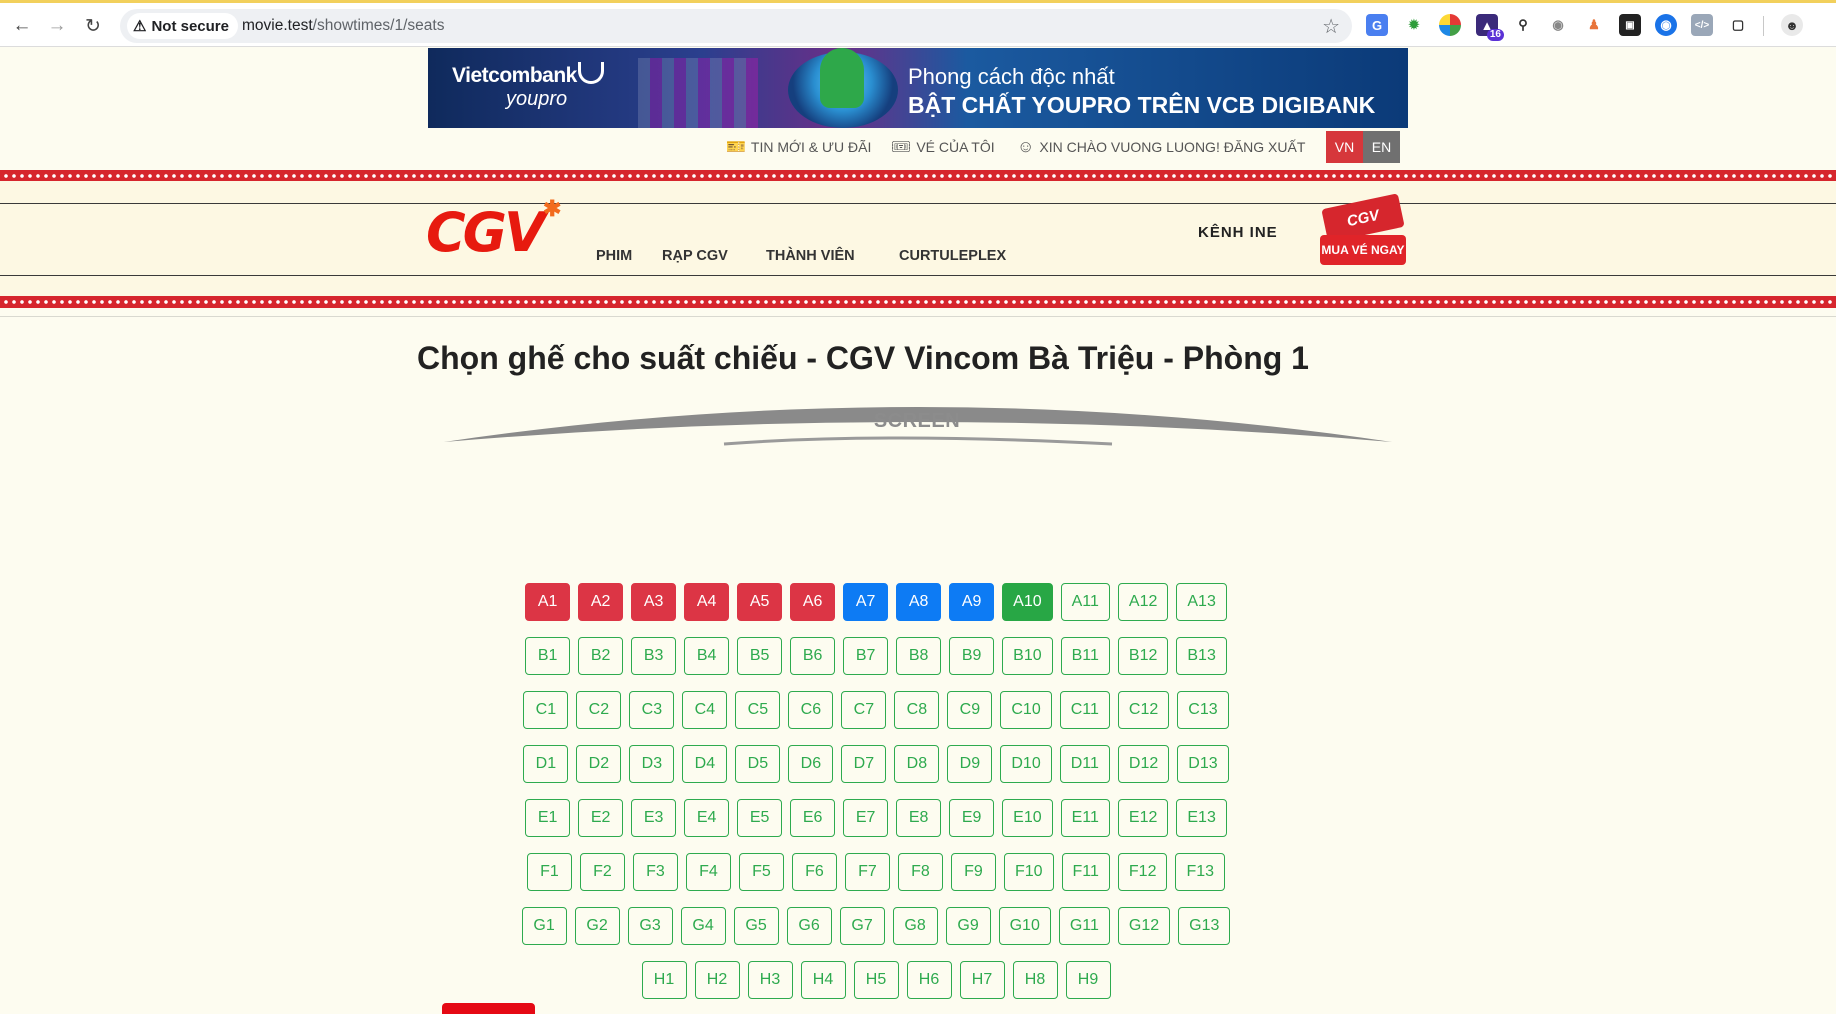 The width and height of the screenshot is (1836, 1014). I want to click on buy-ticket-button: CGV MUA VÉ NGAY, so click(1362, 231).